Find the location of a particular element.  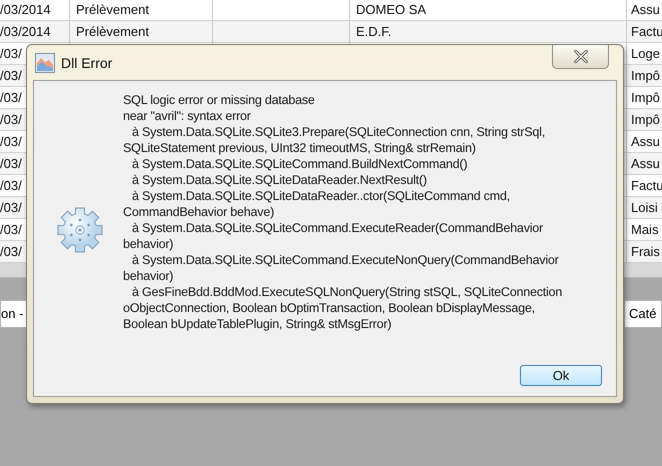

table-cell-text: Loisi is located at coordinates (644, 208).